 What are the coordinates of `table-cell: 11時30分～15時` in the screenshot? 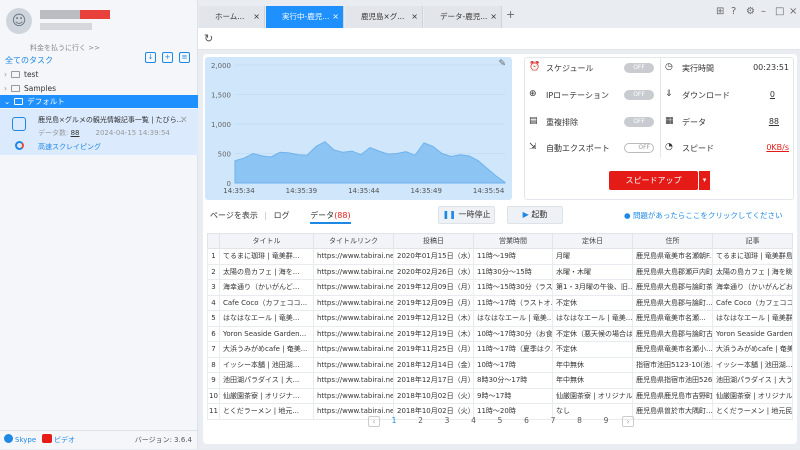 It's located at (513, 271).